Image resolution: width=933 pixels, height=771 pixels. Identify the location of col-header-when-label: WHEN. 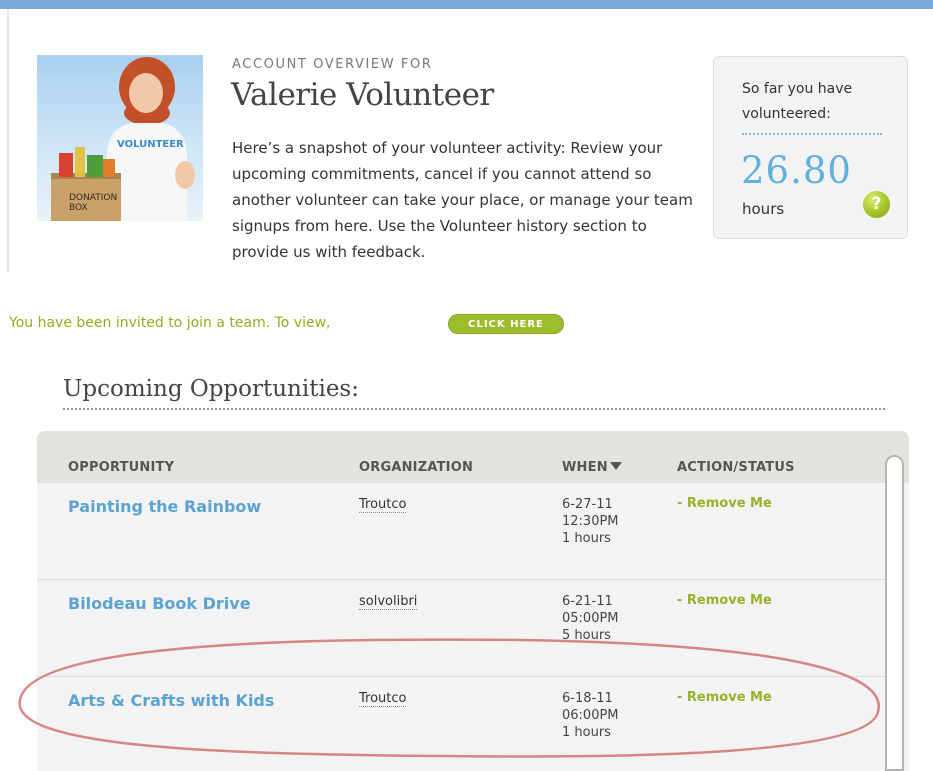
(585, 467).